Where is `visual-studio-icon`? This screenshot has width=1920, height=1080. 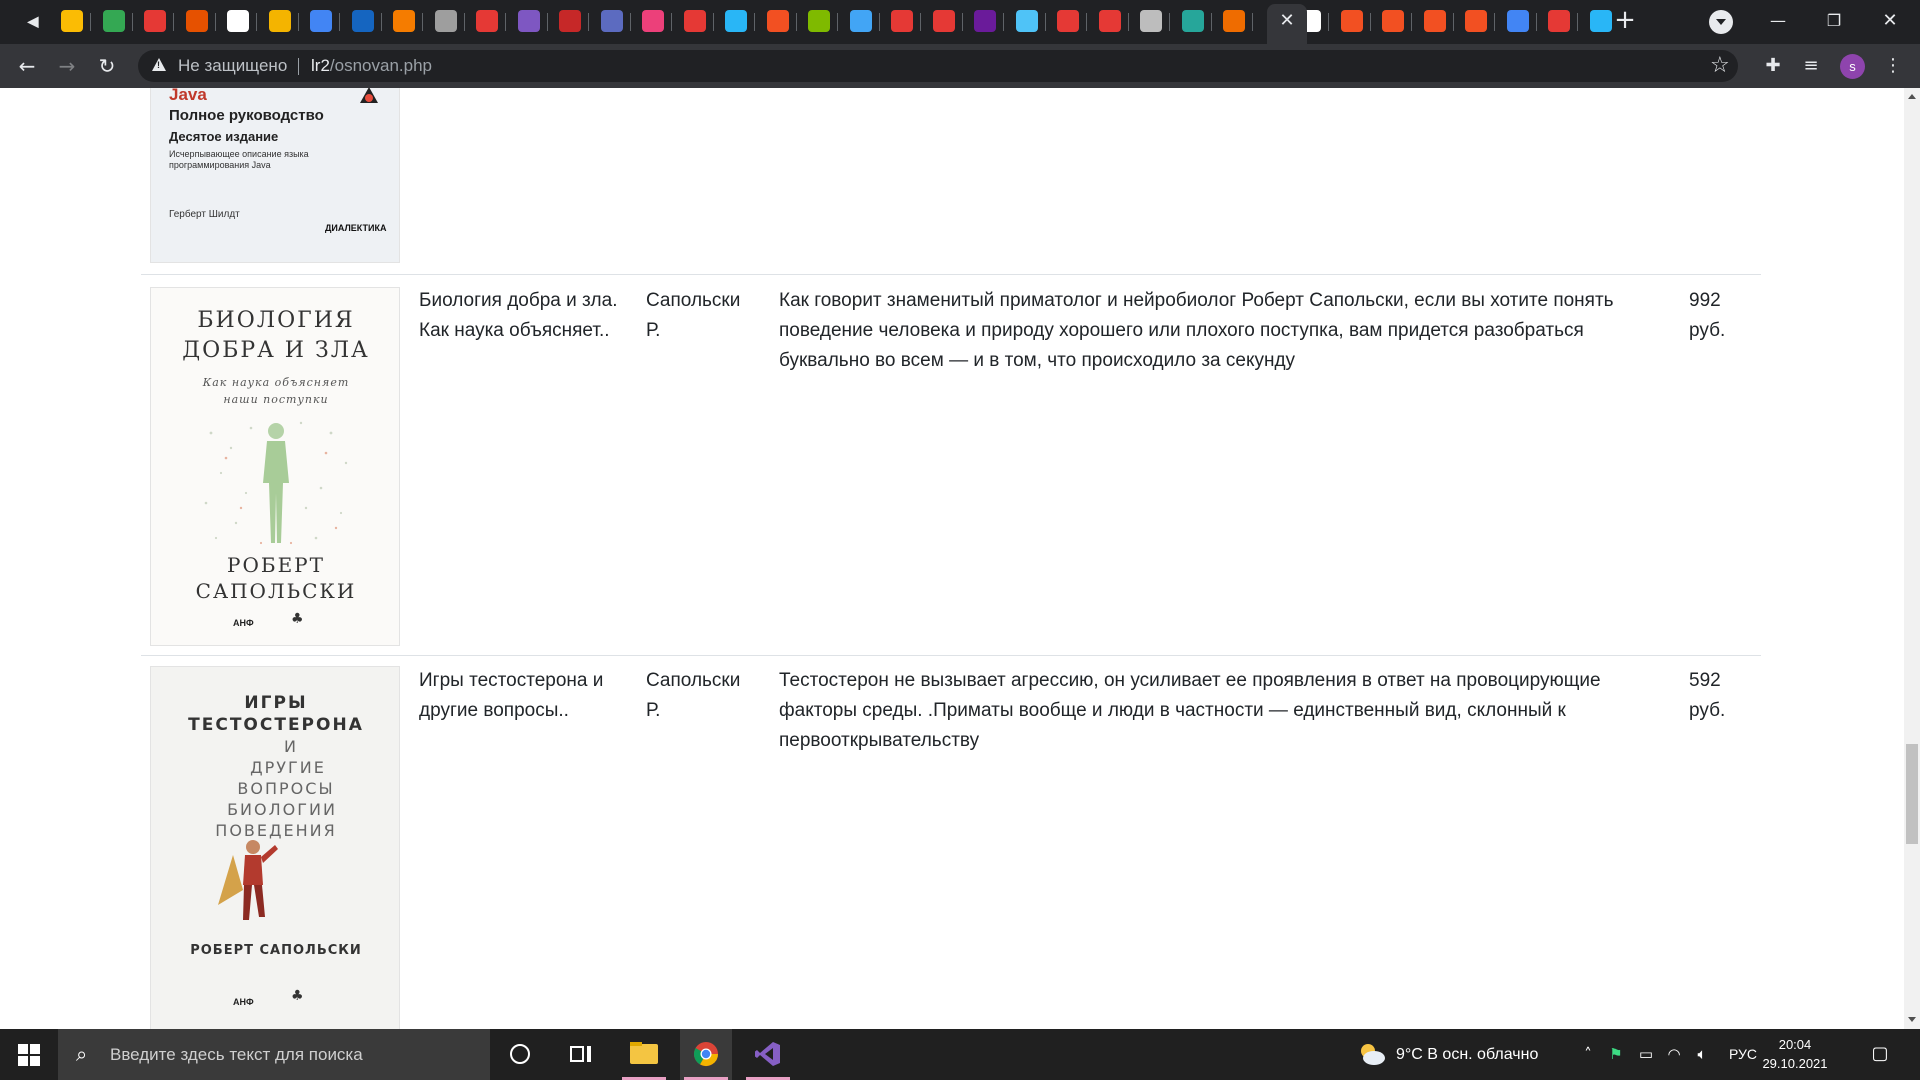
visual-studio-icon is located at coordinates (768, 1054).